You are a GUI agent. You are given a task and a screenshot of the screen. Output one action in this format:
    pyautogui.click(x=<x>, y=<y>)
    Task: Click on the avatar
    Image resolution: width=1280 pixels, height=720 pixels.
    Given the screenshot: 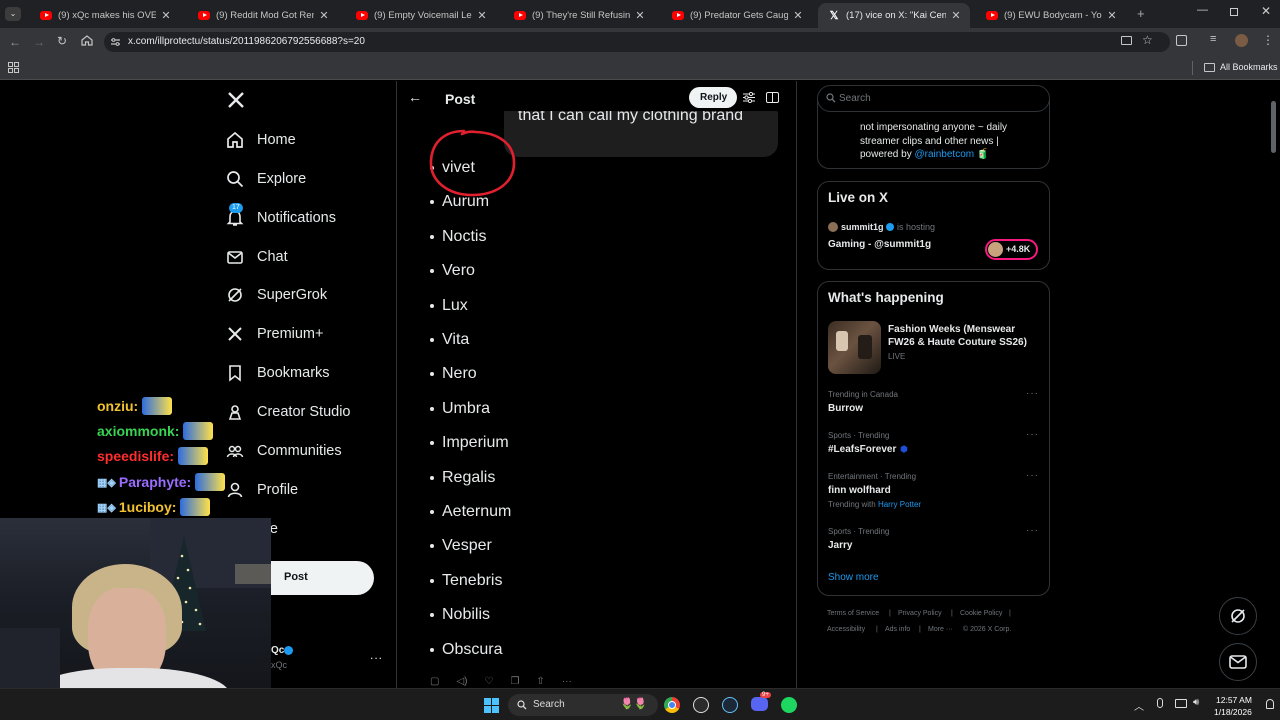 What is the action you would take?
    pyautogui.click(x=1241, y=40)
    